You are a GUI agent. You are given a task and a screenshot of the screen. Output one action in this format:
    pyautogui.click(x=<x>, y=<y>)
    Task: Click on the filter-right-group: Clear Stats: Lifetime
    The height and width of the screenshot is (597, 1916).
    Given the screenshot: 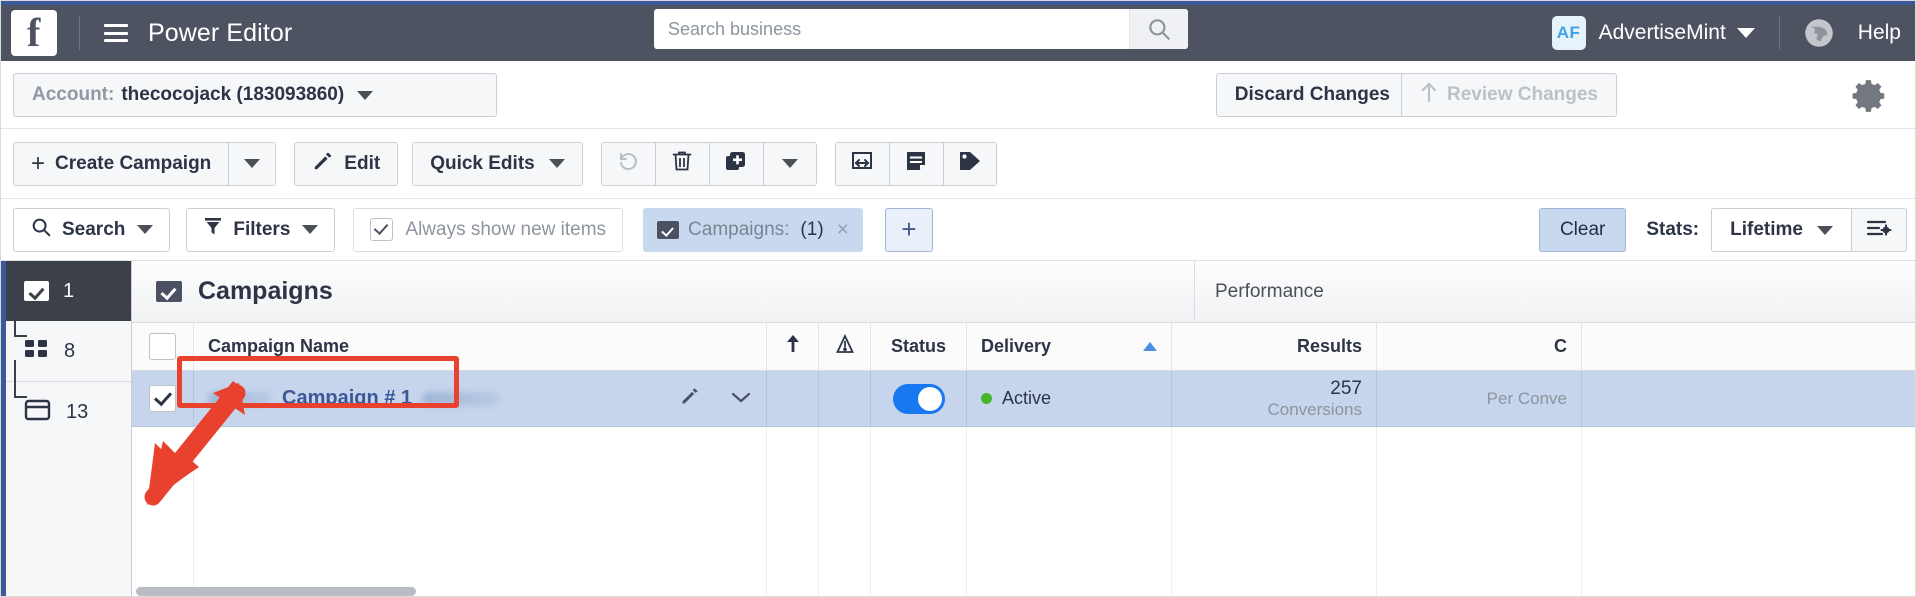 What is the action you would take?
    pyautogui.click(x=1722, y=230)
    